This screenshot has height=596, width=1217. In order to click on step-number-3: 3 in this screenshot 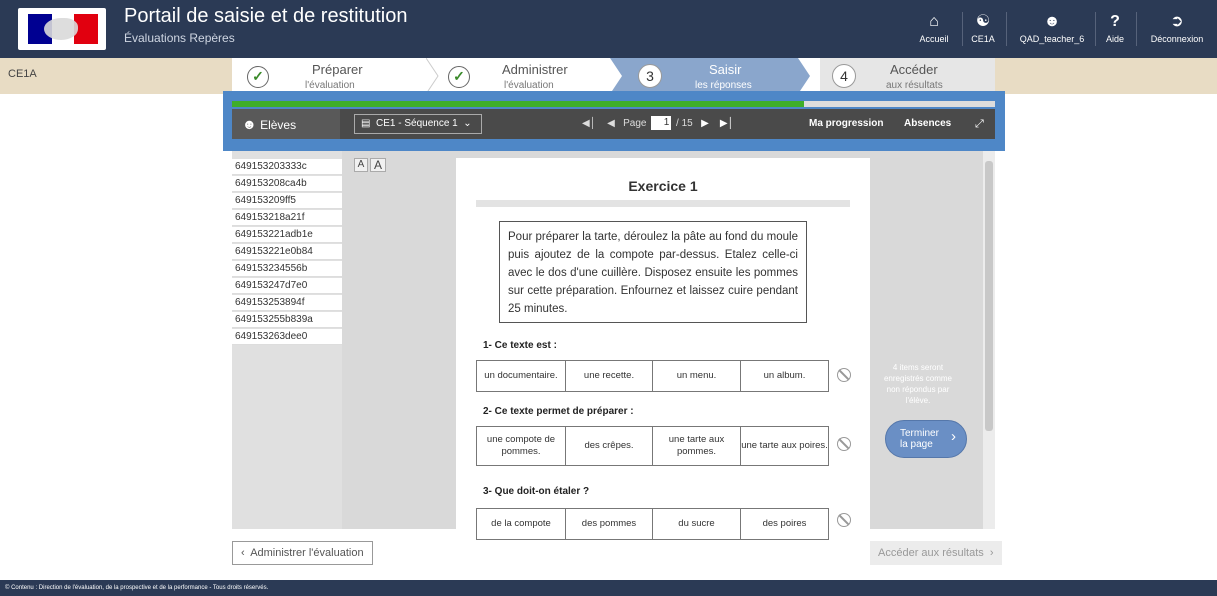, I will do `click(650, 76)`.